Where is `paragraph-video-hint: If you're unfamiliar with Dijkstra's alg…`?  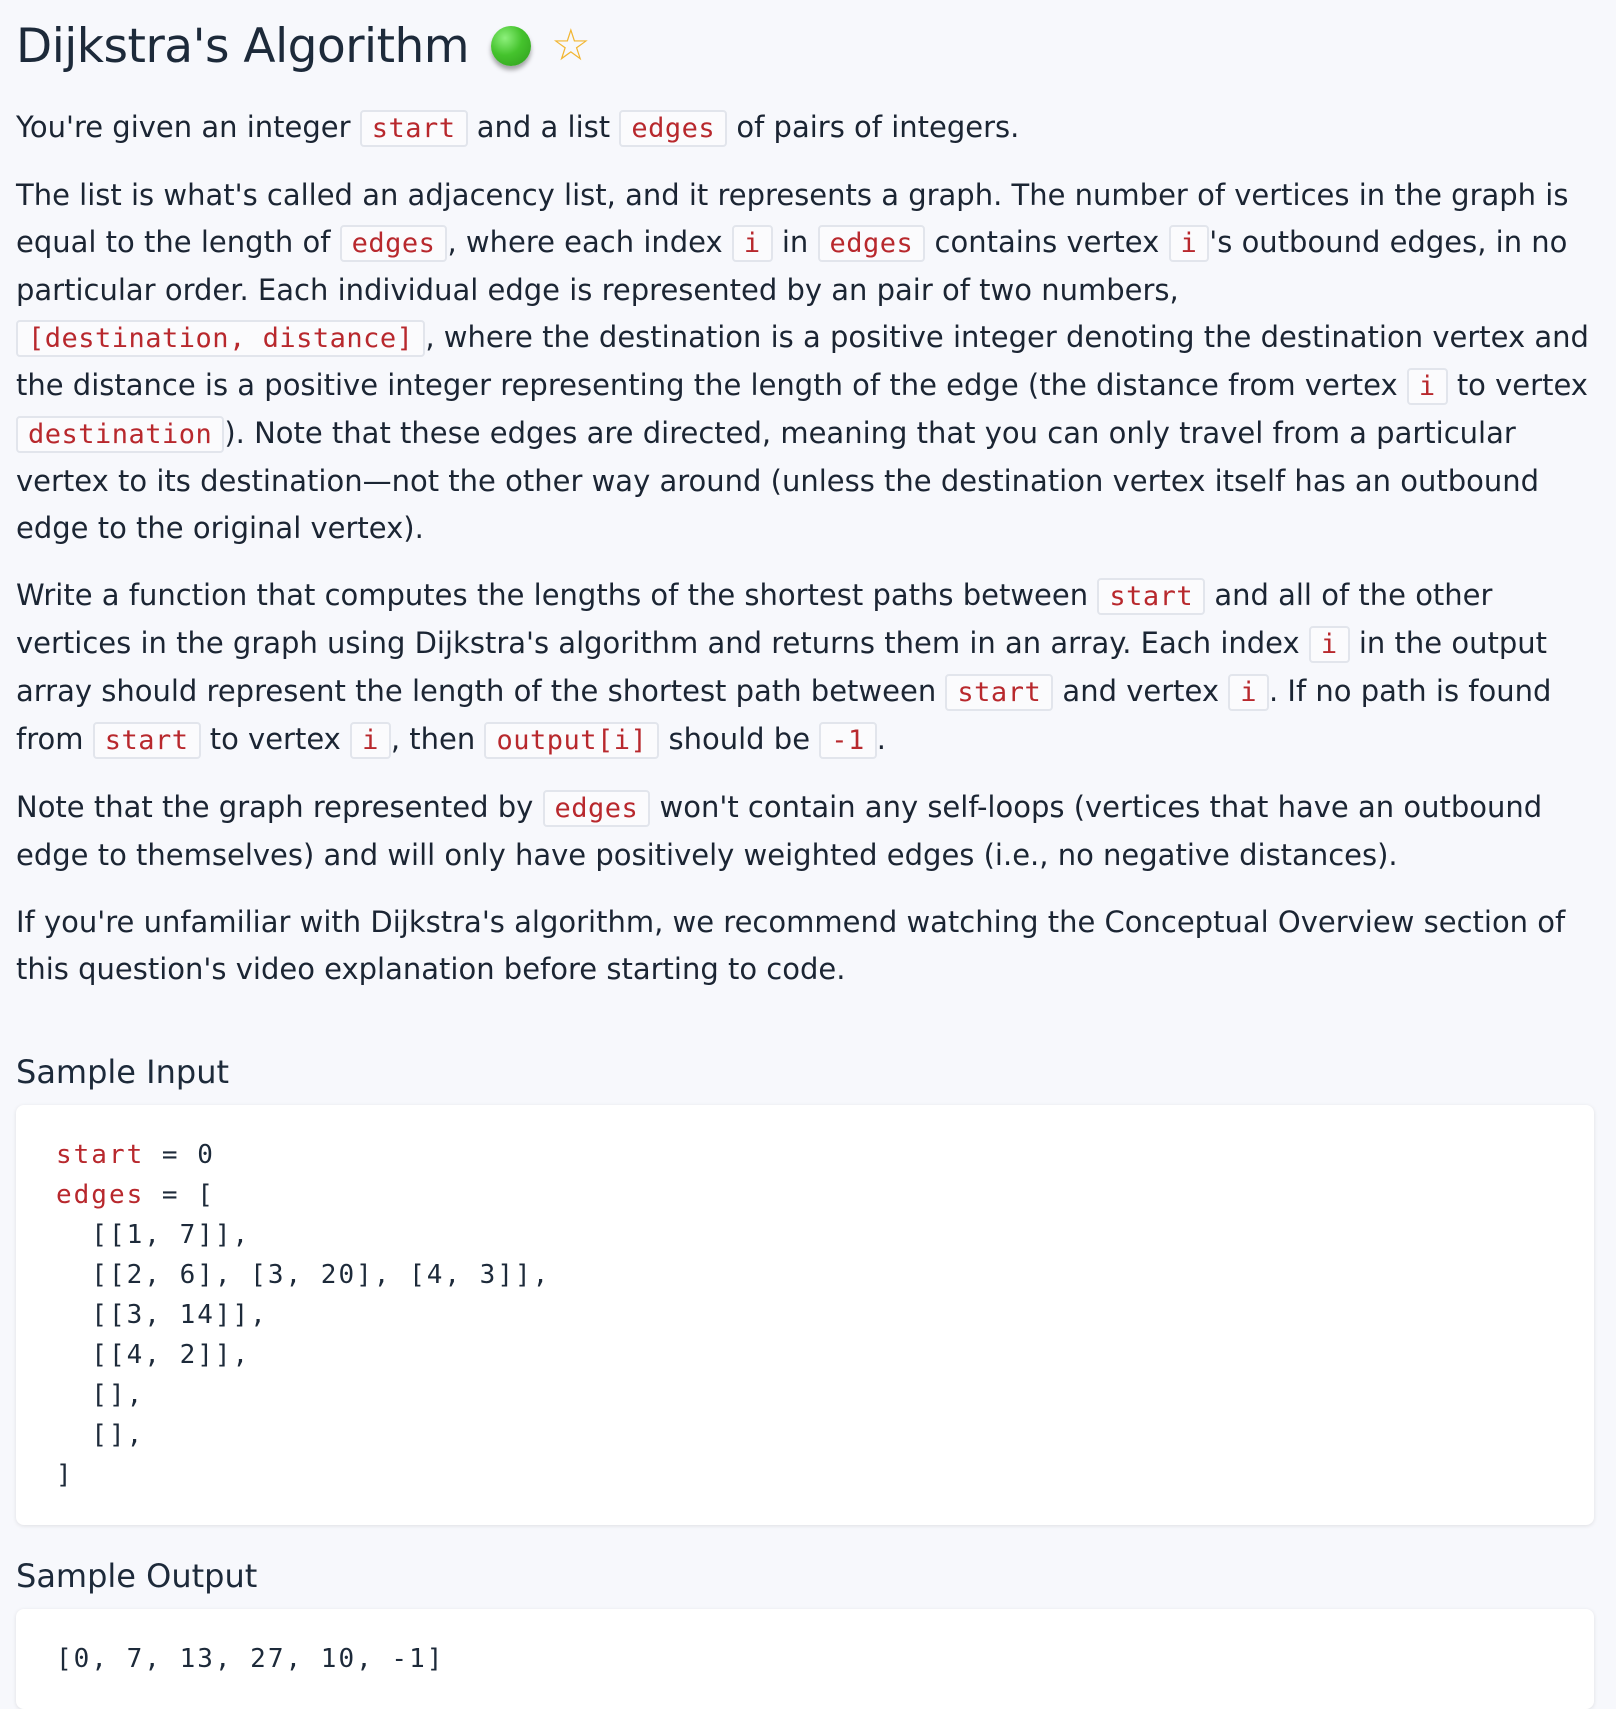
paragraph-video-hint: If you're unfamiliar with Dijkstra's alg… is located at coordinates (791, 945).